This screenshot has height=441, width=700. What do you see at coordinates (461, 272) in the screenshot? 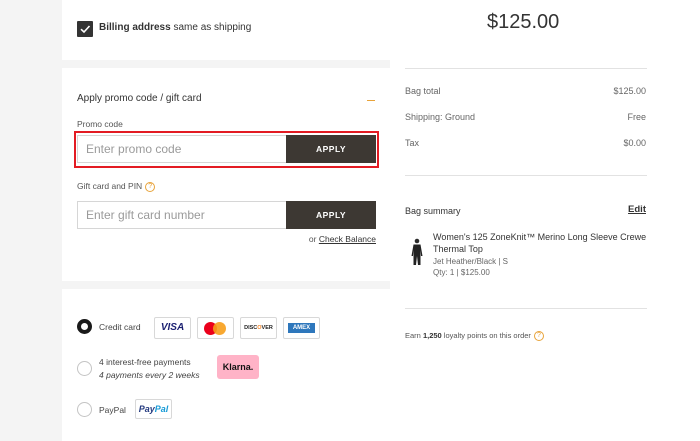
I see `product-qty-price: Qty: 1 | $125.00` at bounding box center [461, 272].